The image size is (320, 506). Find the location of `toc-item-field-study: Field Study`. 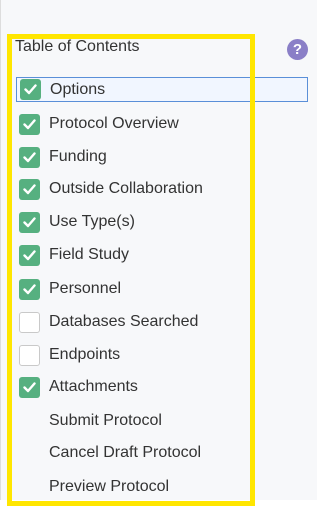

toc-item-field-study: Field Study is located at coordinates (131, 255).